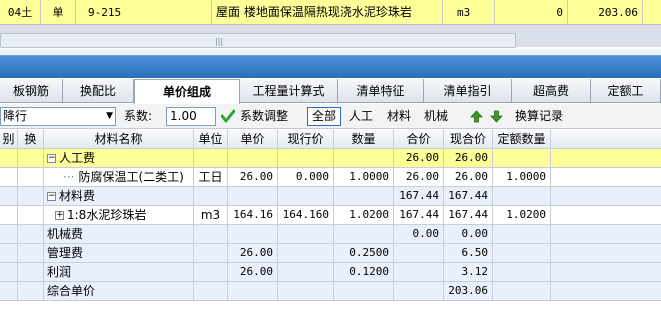 This screenshot has height=311, width=661. What do you see at coordinates (306, 177) in the screenshot?
I see `current-price-cell: 0.000` at bounding box center [306, 177].